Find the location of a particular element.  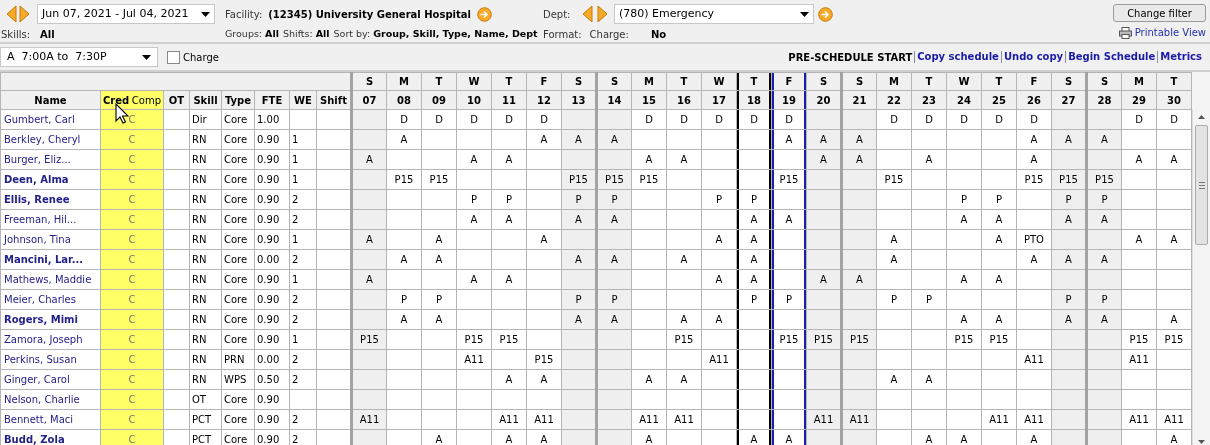

action-link: Undo copy is located at coordinates (1033, 57).